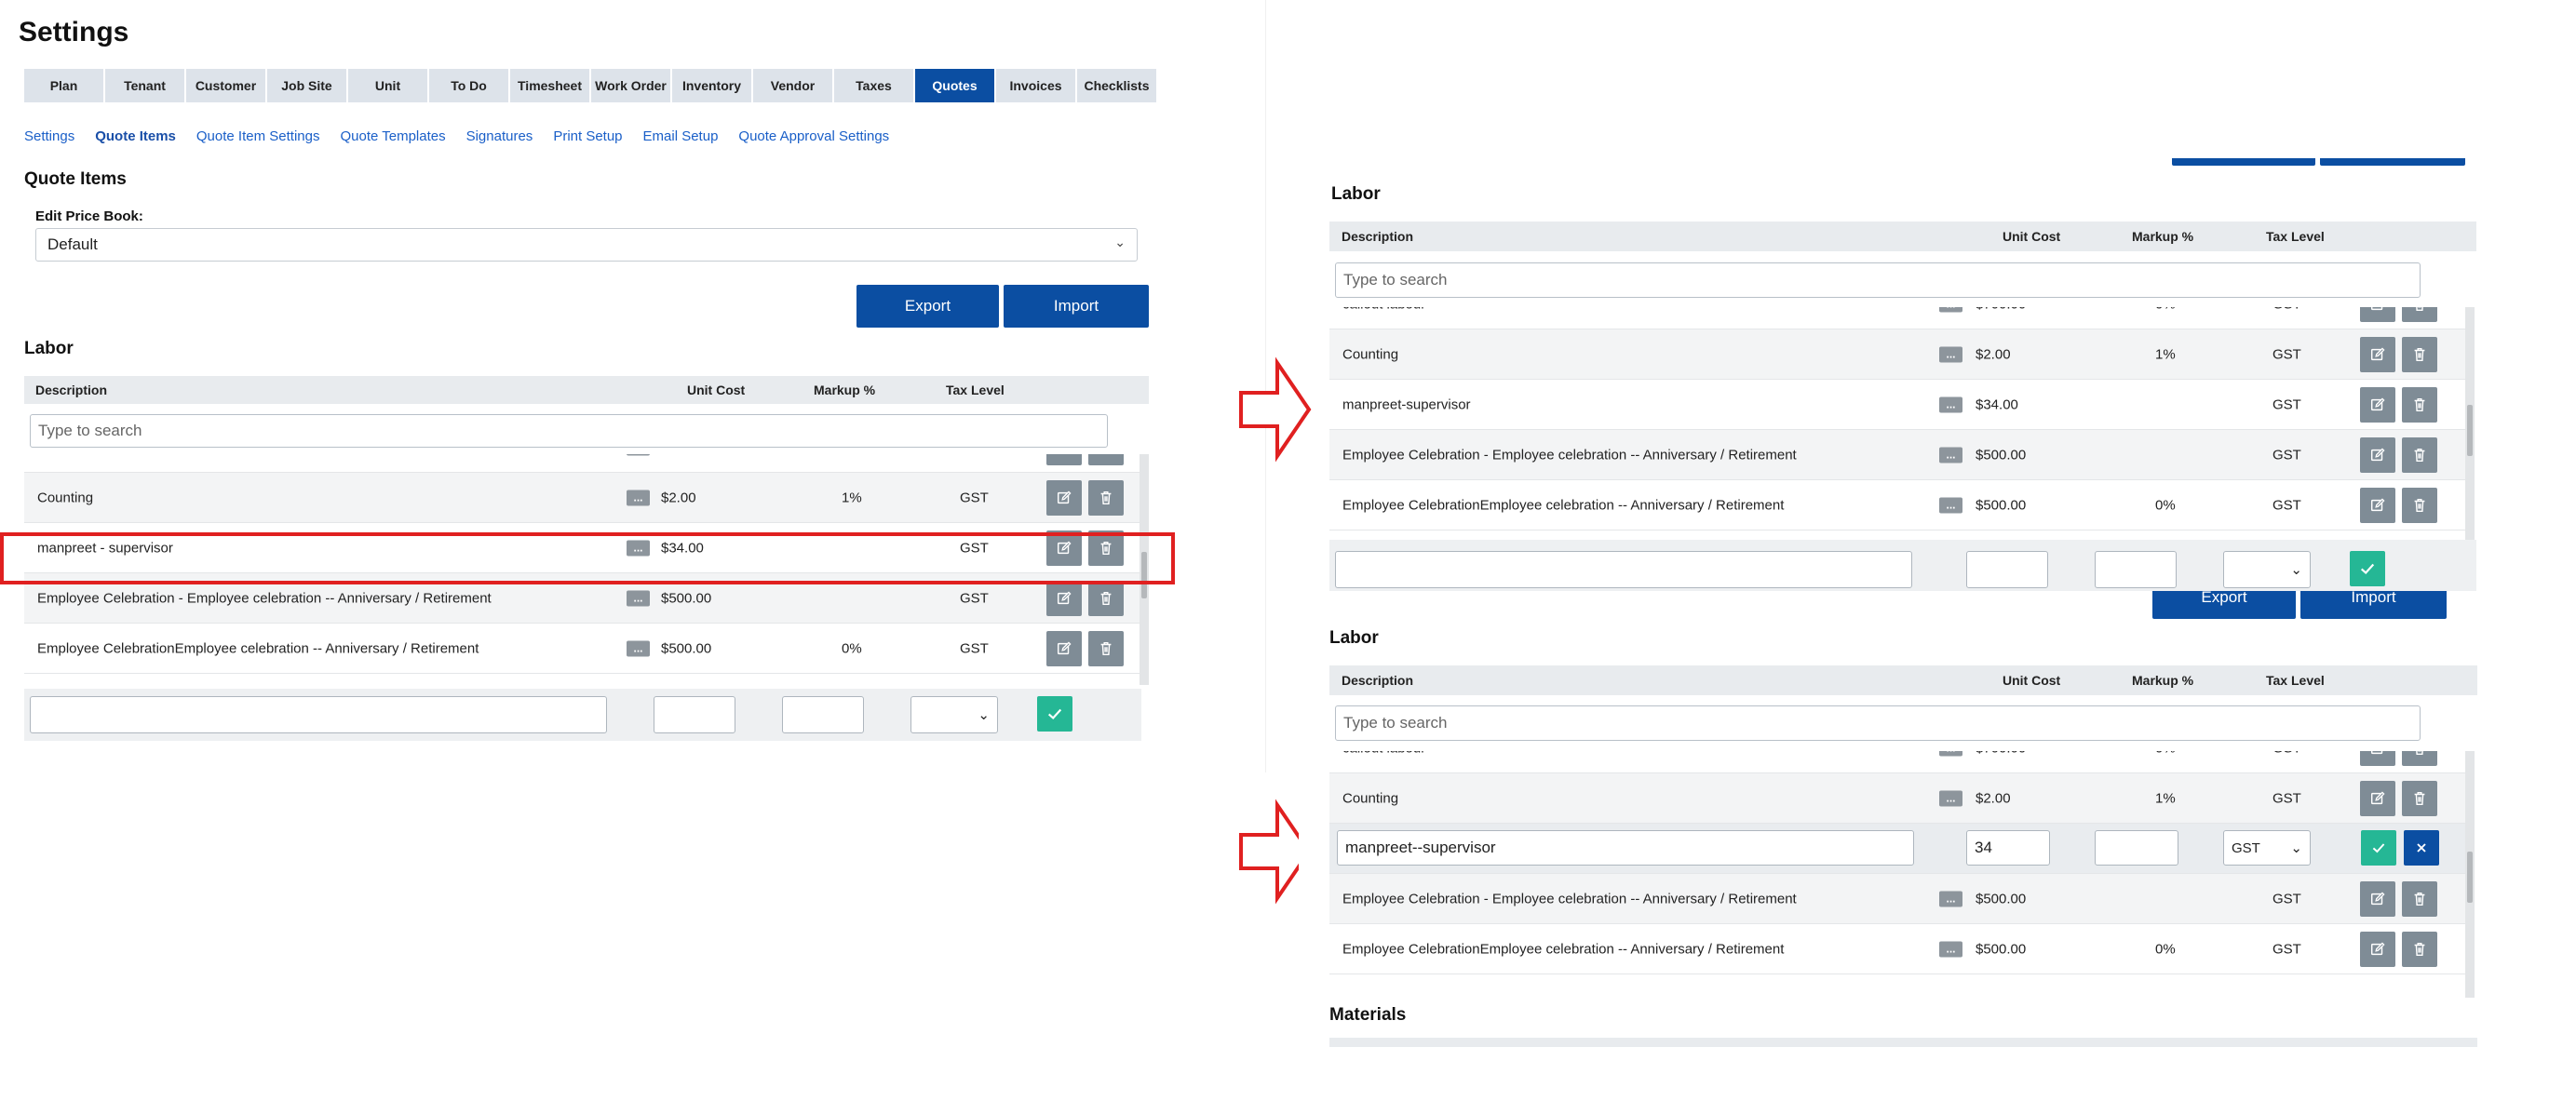 The image size is (2576, 1101). I want to click on tab-timesheet: Timesheet, so click(549, 85).